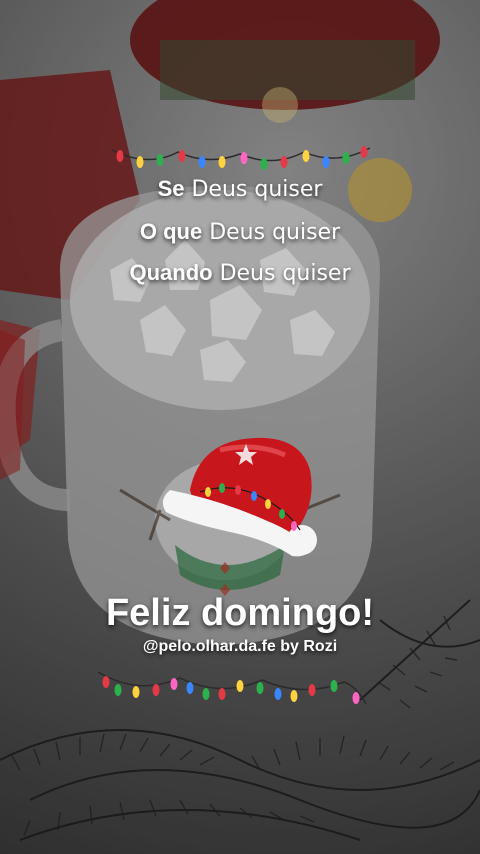 This screenshot has height=854, width=480. Describe the element at coordinates (285, 273) in the screenshot. I see `caption-3-light: Deus quiser` at that location.